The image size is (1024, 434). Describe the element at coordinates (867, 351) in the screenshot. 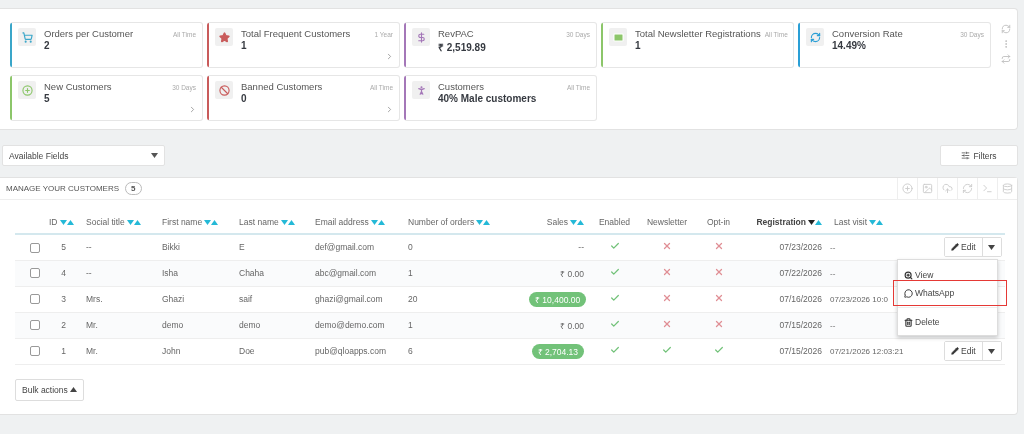

I see `table-cell: 07/21/2026 12:03:21` at that location.